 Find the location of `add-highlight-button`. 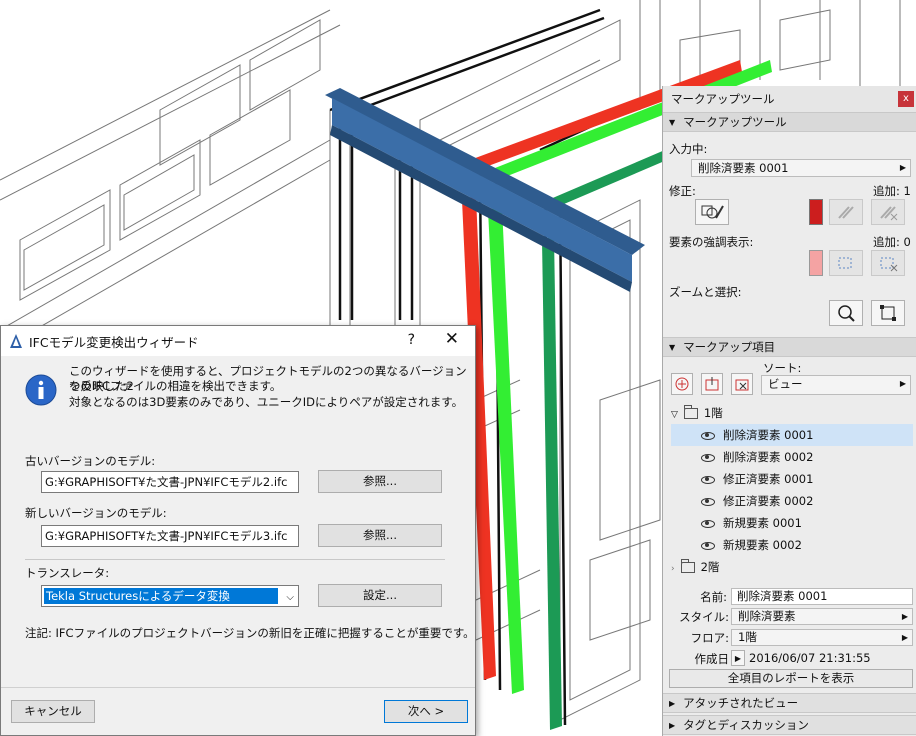

add-highlight-button is located at coordinates (846, 263).